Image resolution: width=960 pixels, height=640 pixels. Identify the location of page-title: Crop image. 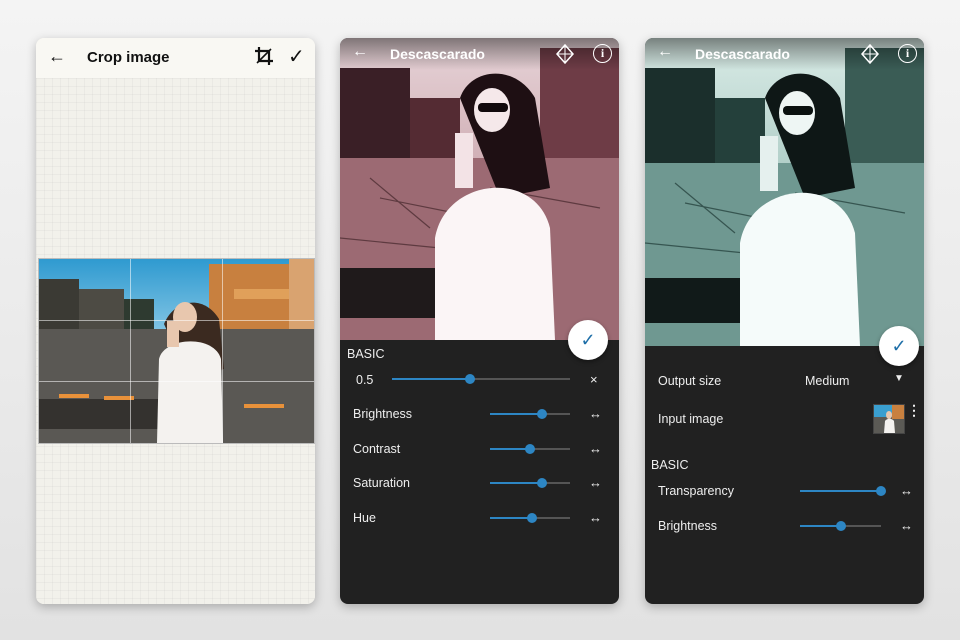
(128, 57).